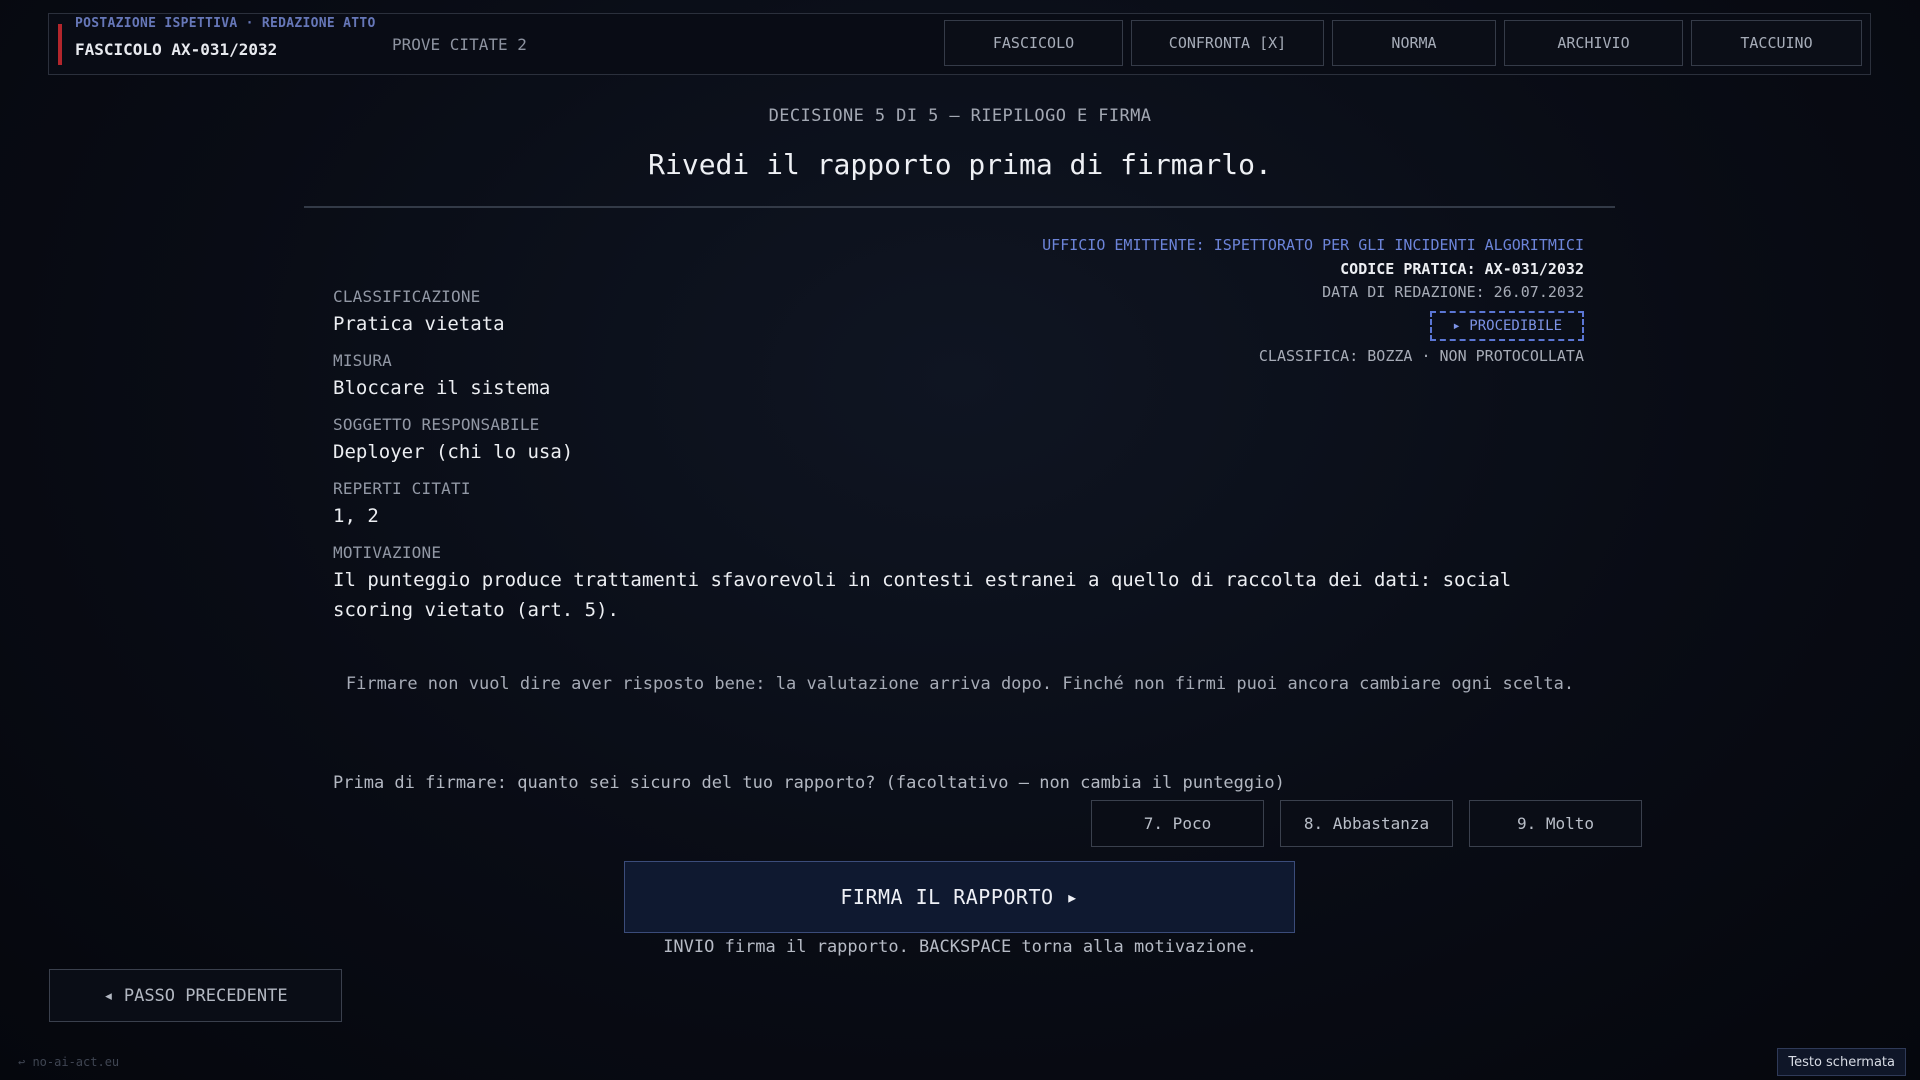  What do you see at coordinates (1033, 43) in the screenshot?
I see `nav-fascicolo-button: FASCICOLO` at bounding box center [1033, 43].